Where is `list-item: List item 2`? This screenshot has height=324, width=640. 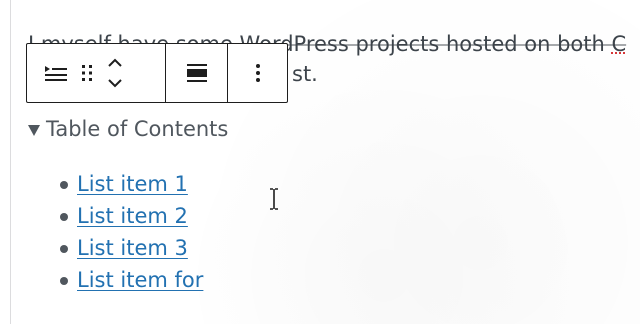 list-item: List item 2 is located at coordinates (130, 216).